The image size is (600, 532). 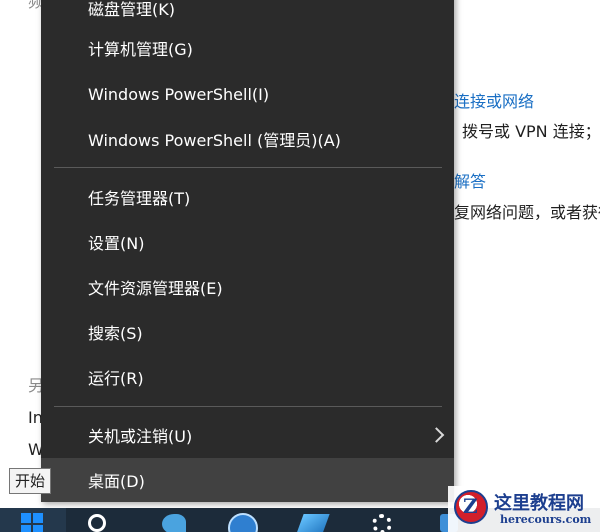 What do you see at coordinates (247, 435) in the screenshot?
I see `menu-item-shutdown-signout: 关机或注销(U)` at bounding box center [247, 435].